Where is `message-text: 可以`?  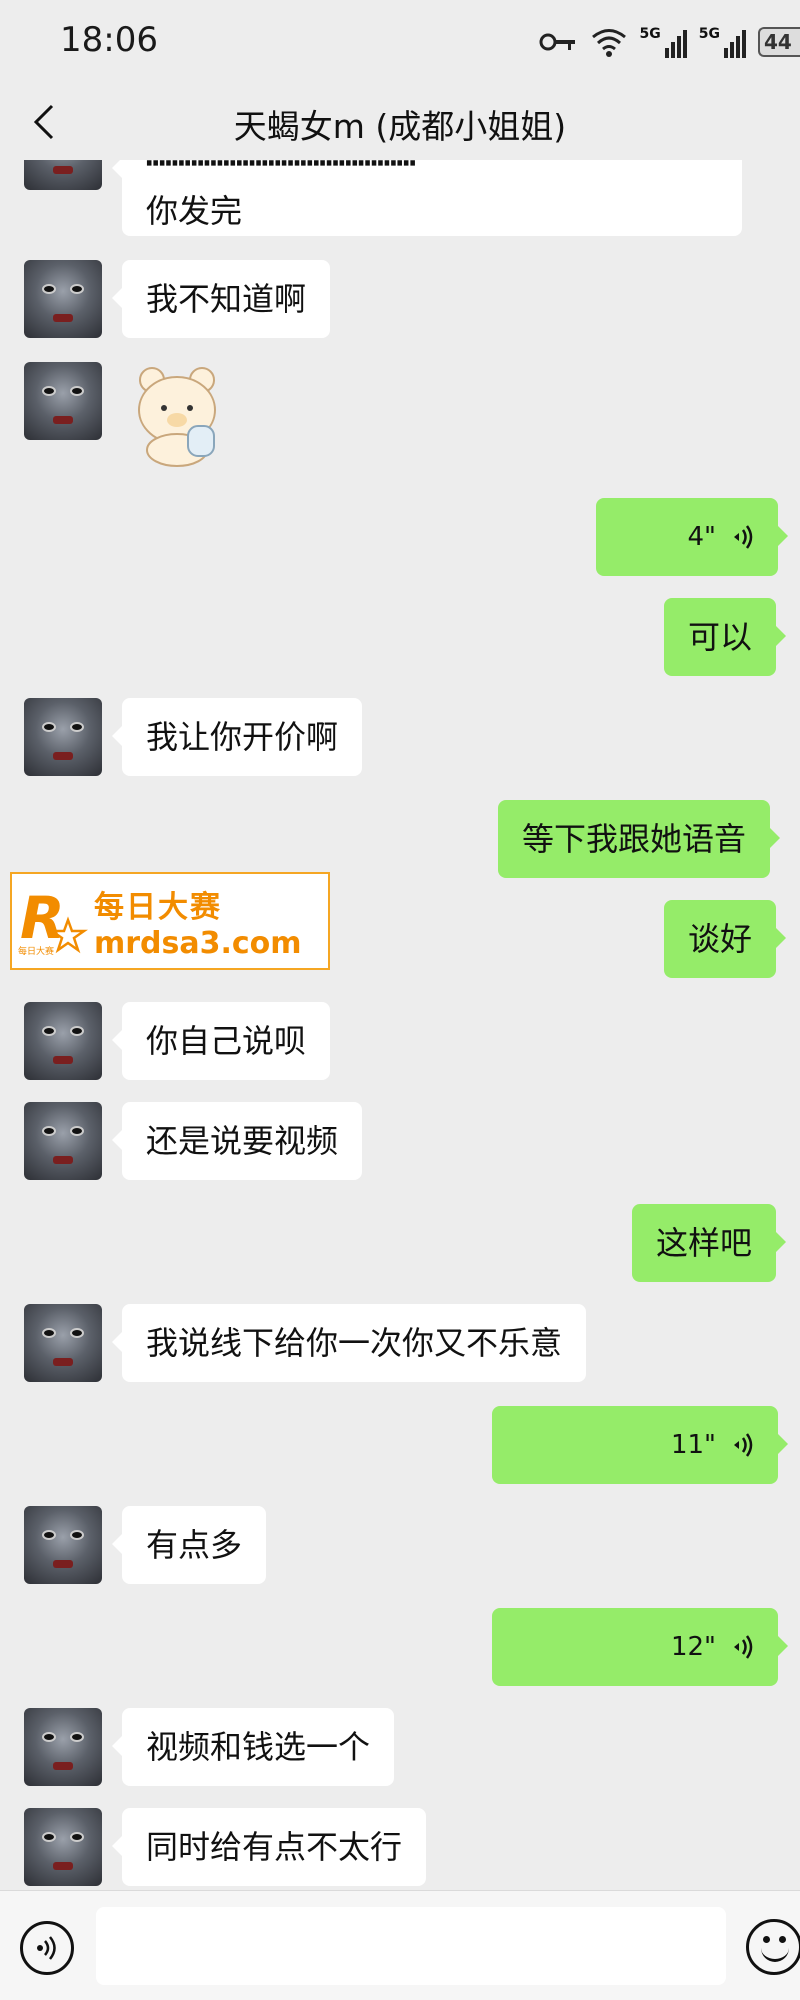 message-text: 可以 is located at coordinates (720, 637).